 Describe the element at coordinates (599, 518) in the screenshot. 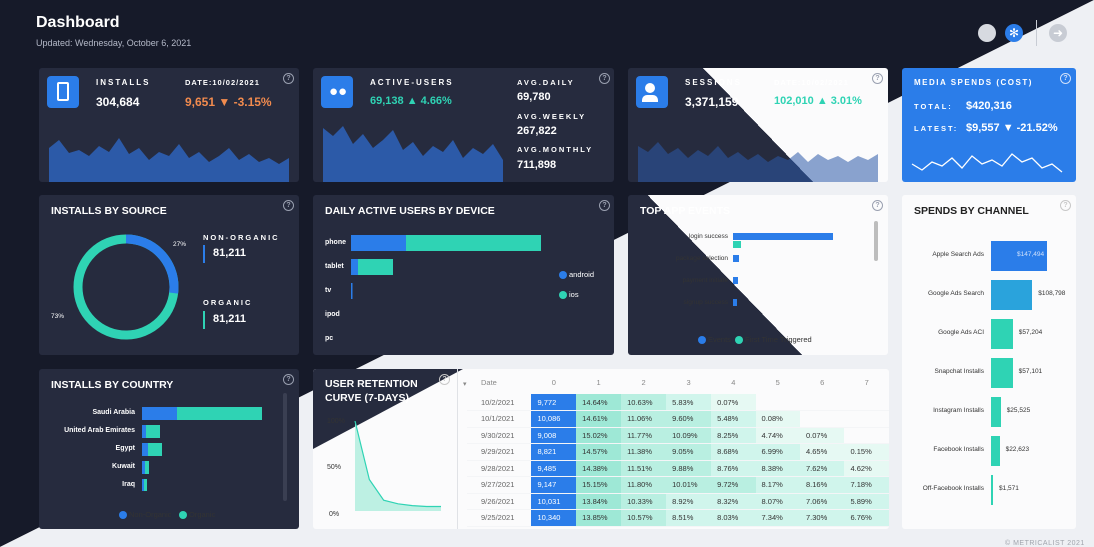

I see `table-cell: 13.85%` at that location.